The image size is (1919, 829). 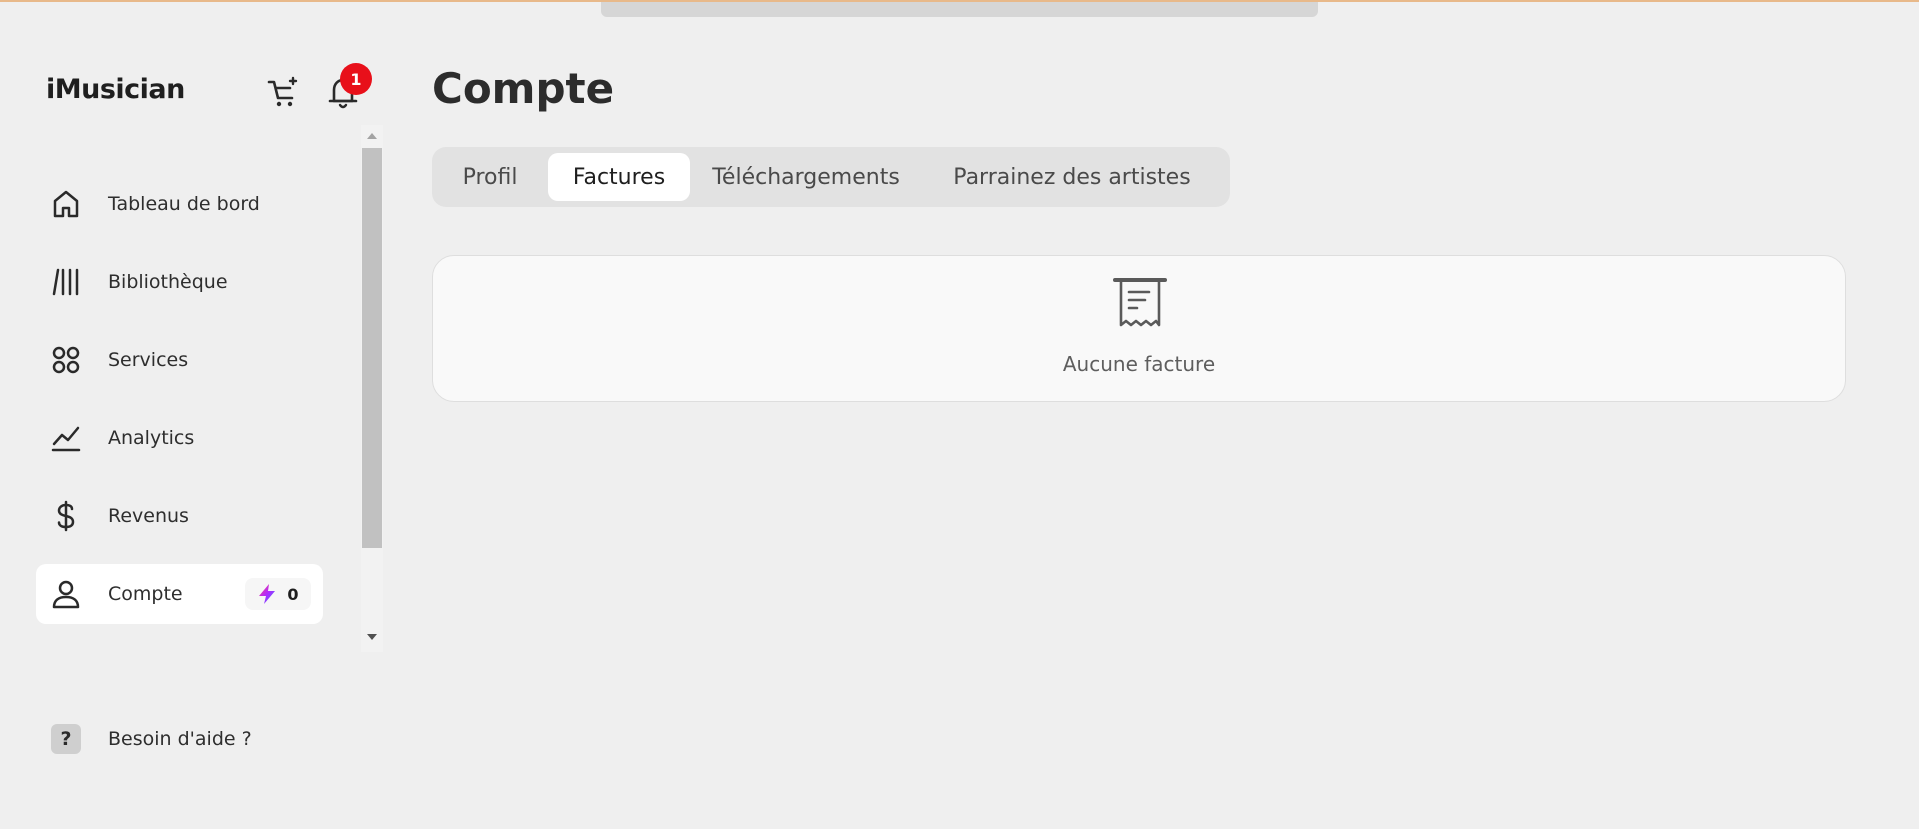 What do you see at coordinates (490, 177) in the screenshot?
I see `tab-profile: Profil` at bounding box center [490, 177].